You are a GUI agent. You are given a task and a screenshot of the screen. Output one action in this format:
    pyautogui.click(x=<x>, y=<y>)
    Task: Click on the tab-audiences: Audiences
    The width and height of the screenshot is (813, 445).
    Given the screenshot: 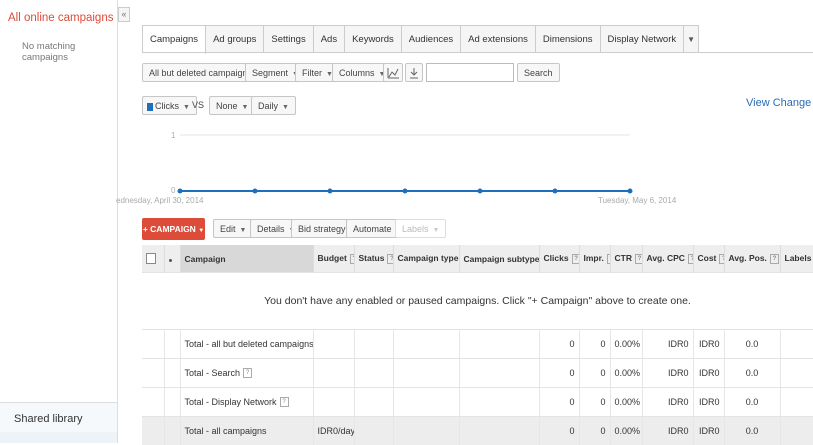 What is the action you would take?
    pyautogui.click(x=431, y=39)
    